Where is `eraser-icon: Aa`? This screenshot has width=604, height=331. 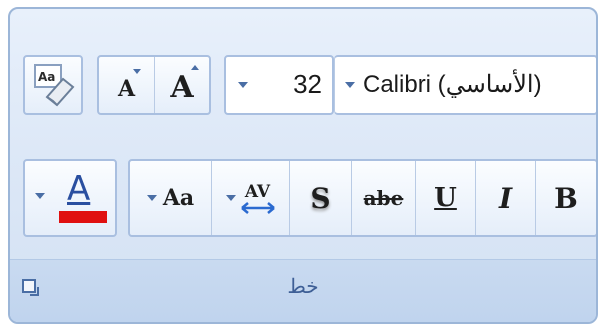
eraser-icon: Aa is located at coordinates (54, 85).